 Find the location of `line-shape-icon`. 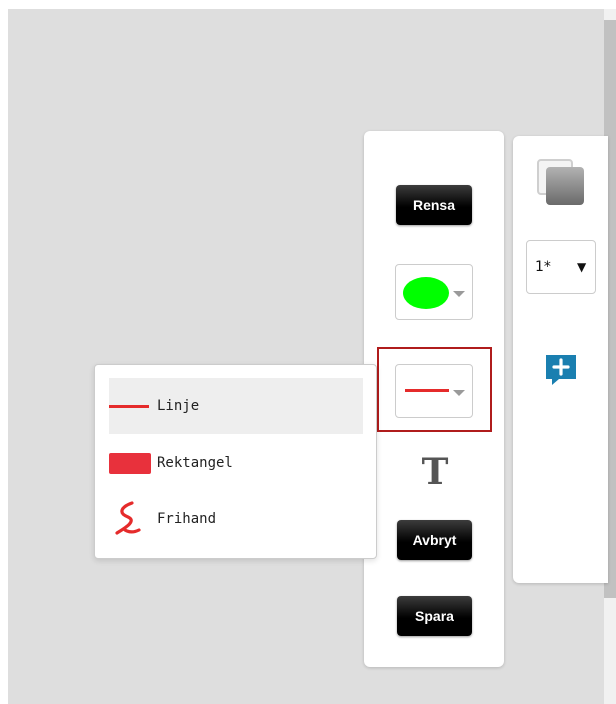

line-shape-icon is located at coordinates (427, 390).